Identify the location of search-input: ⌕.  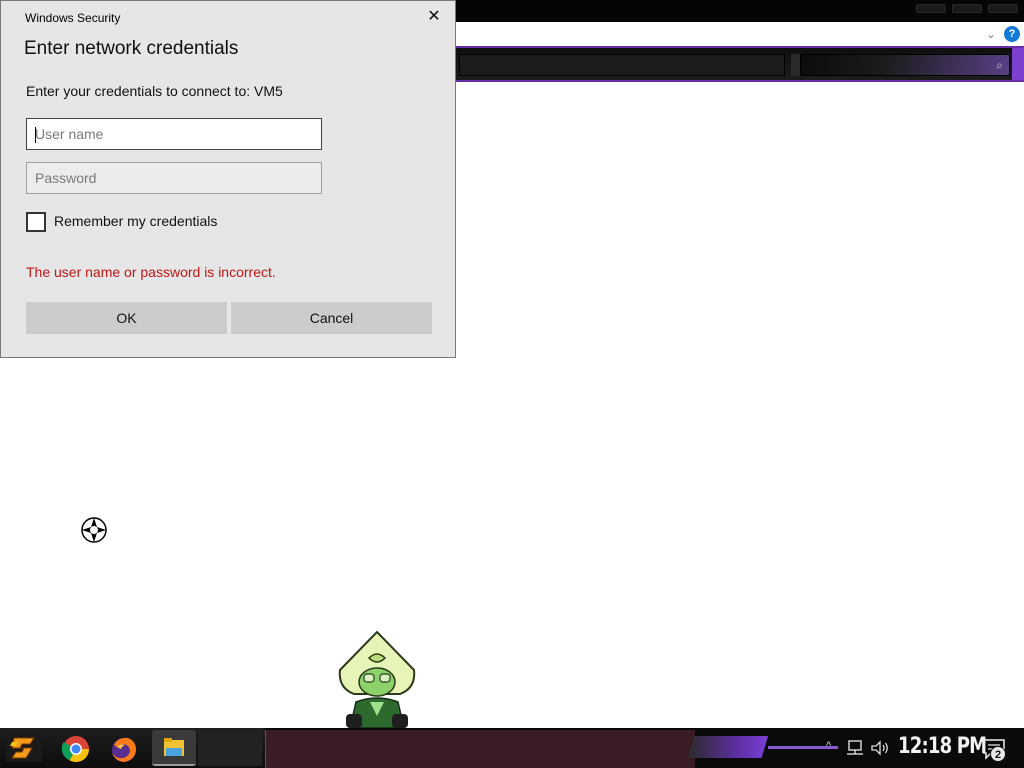
(905, 65).